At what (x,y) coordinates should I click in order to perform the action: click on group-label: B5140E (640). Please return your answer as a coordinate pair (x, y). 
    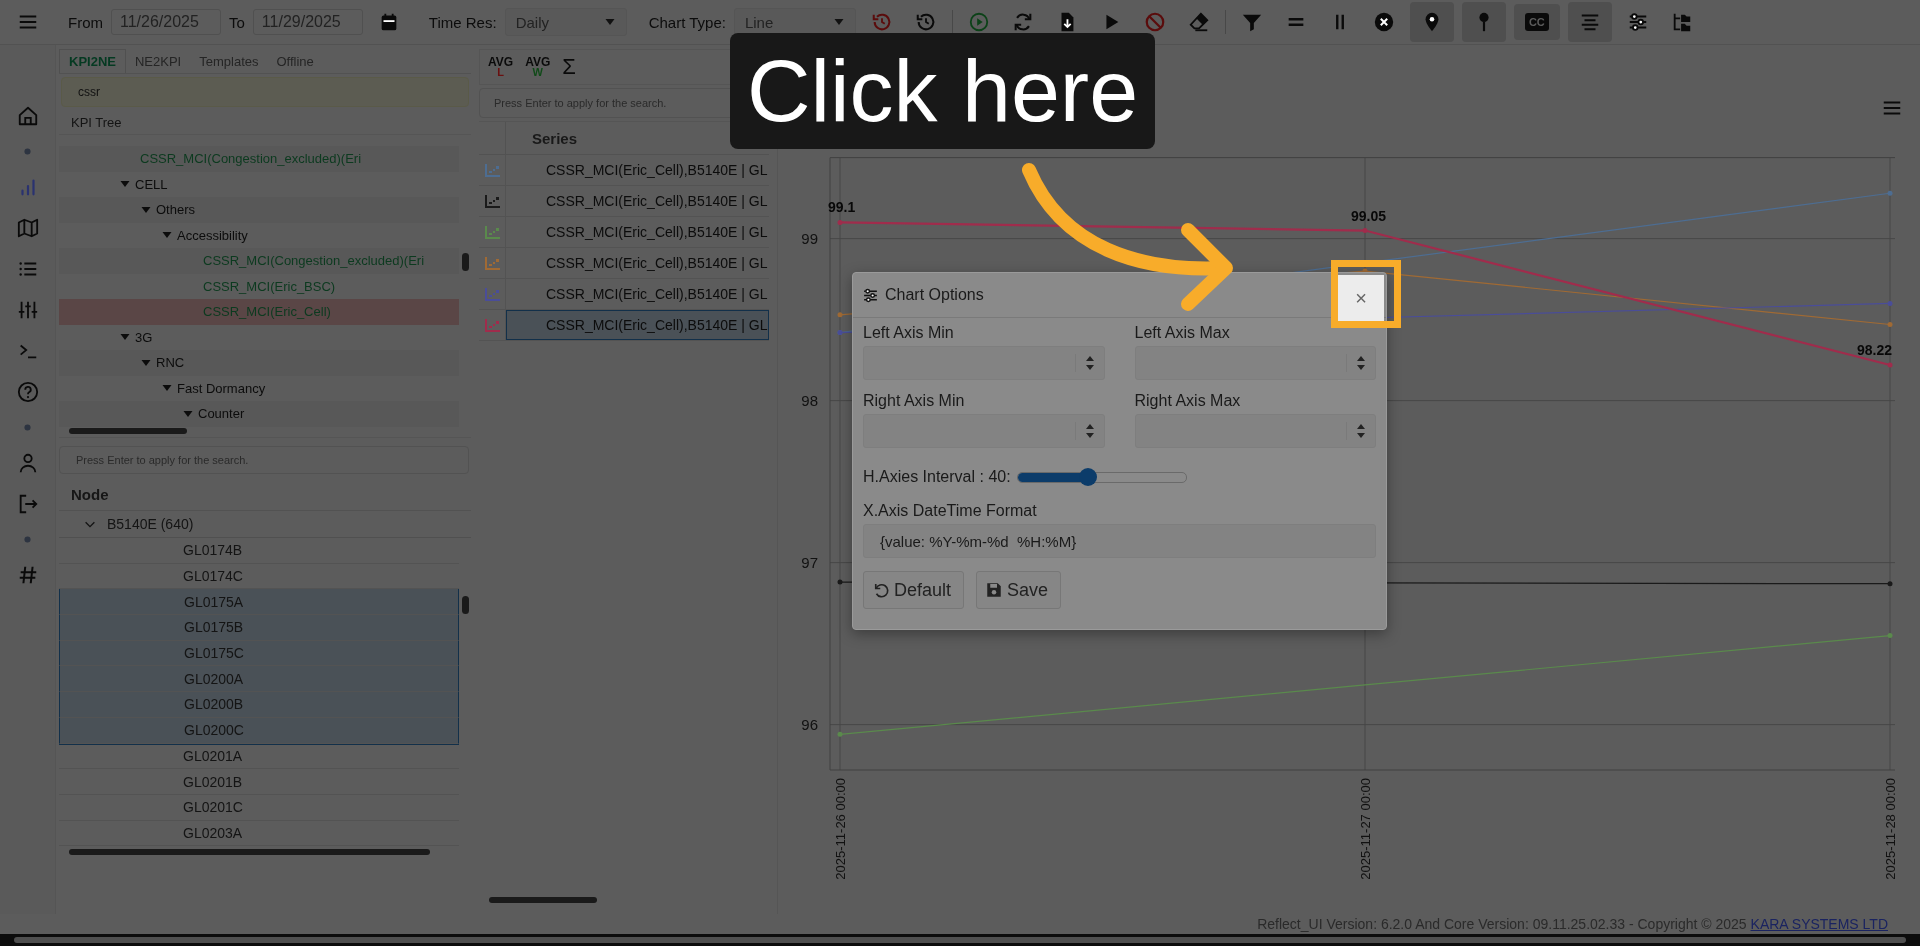
    Looking at the image, I should click on (150, 524).